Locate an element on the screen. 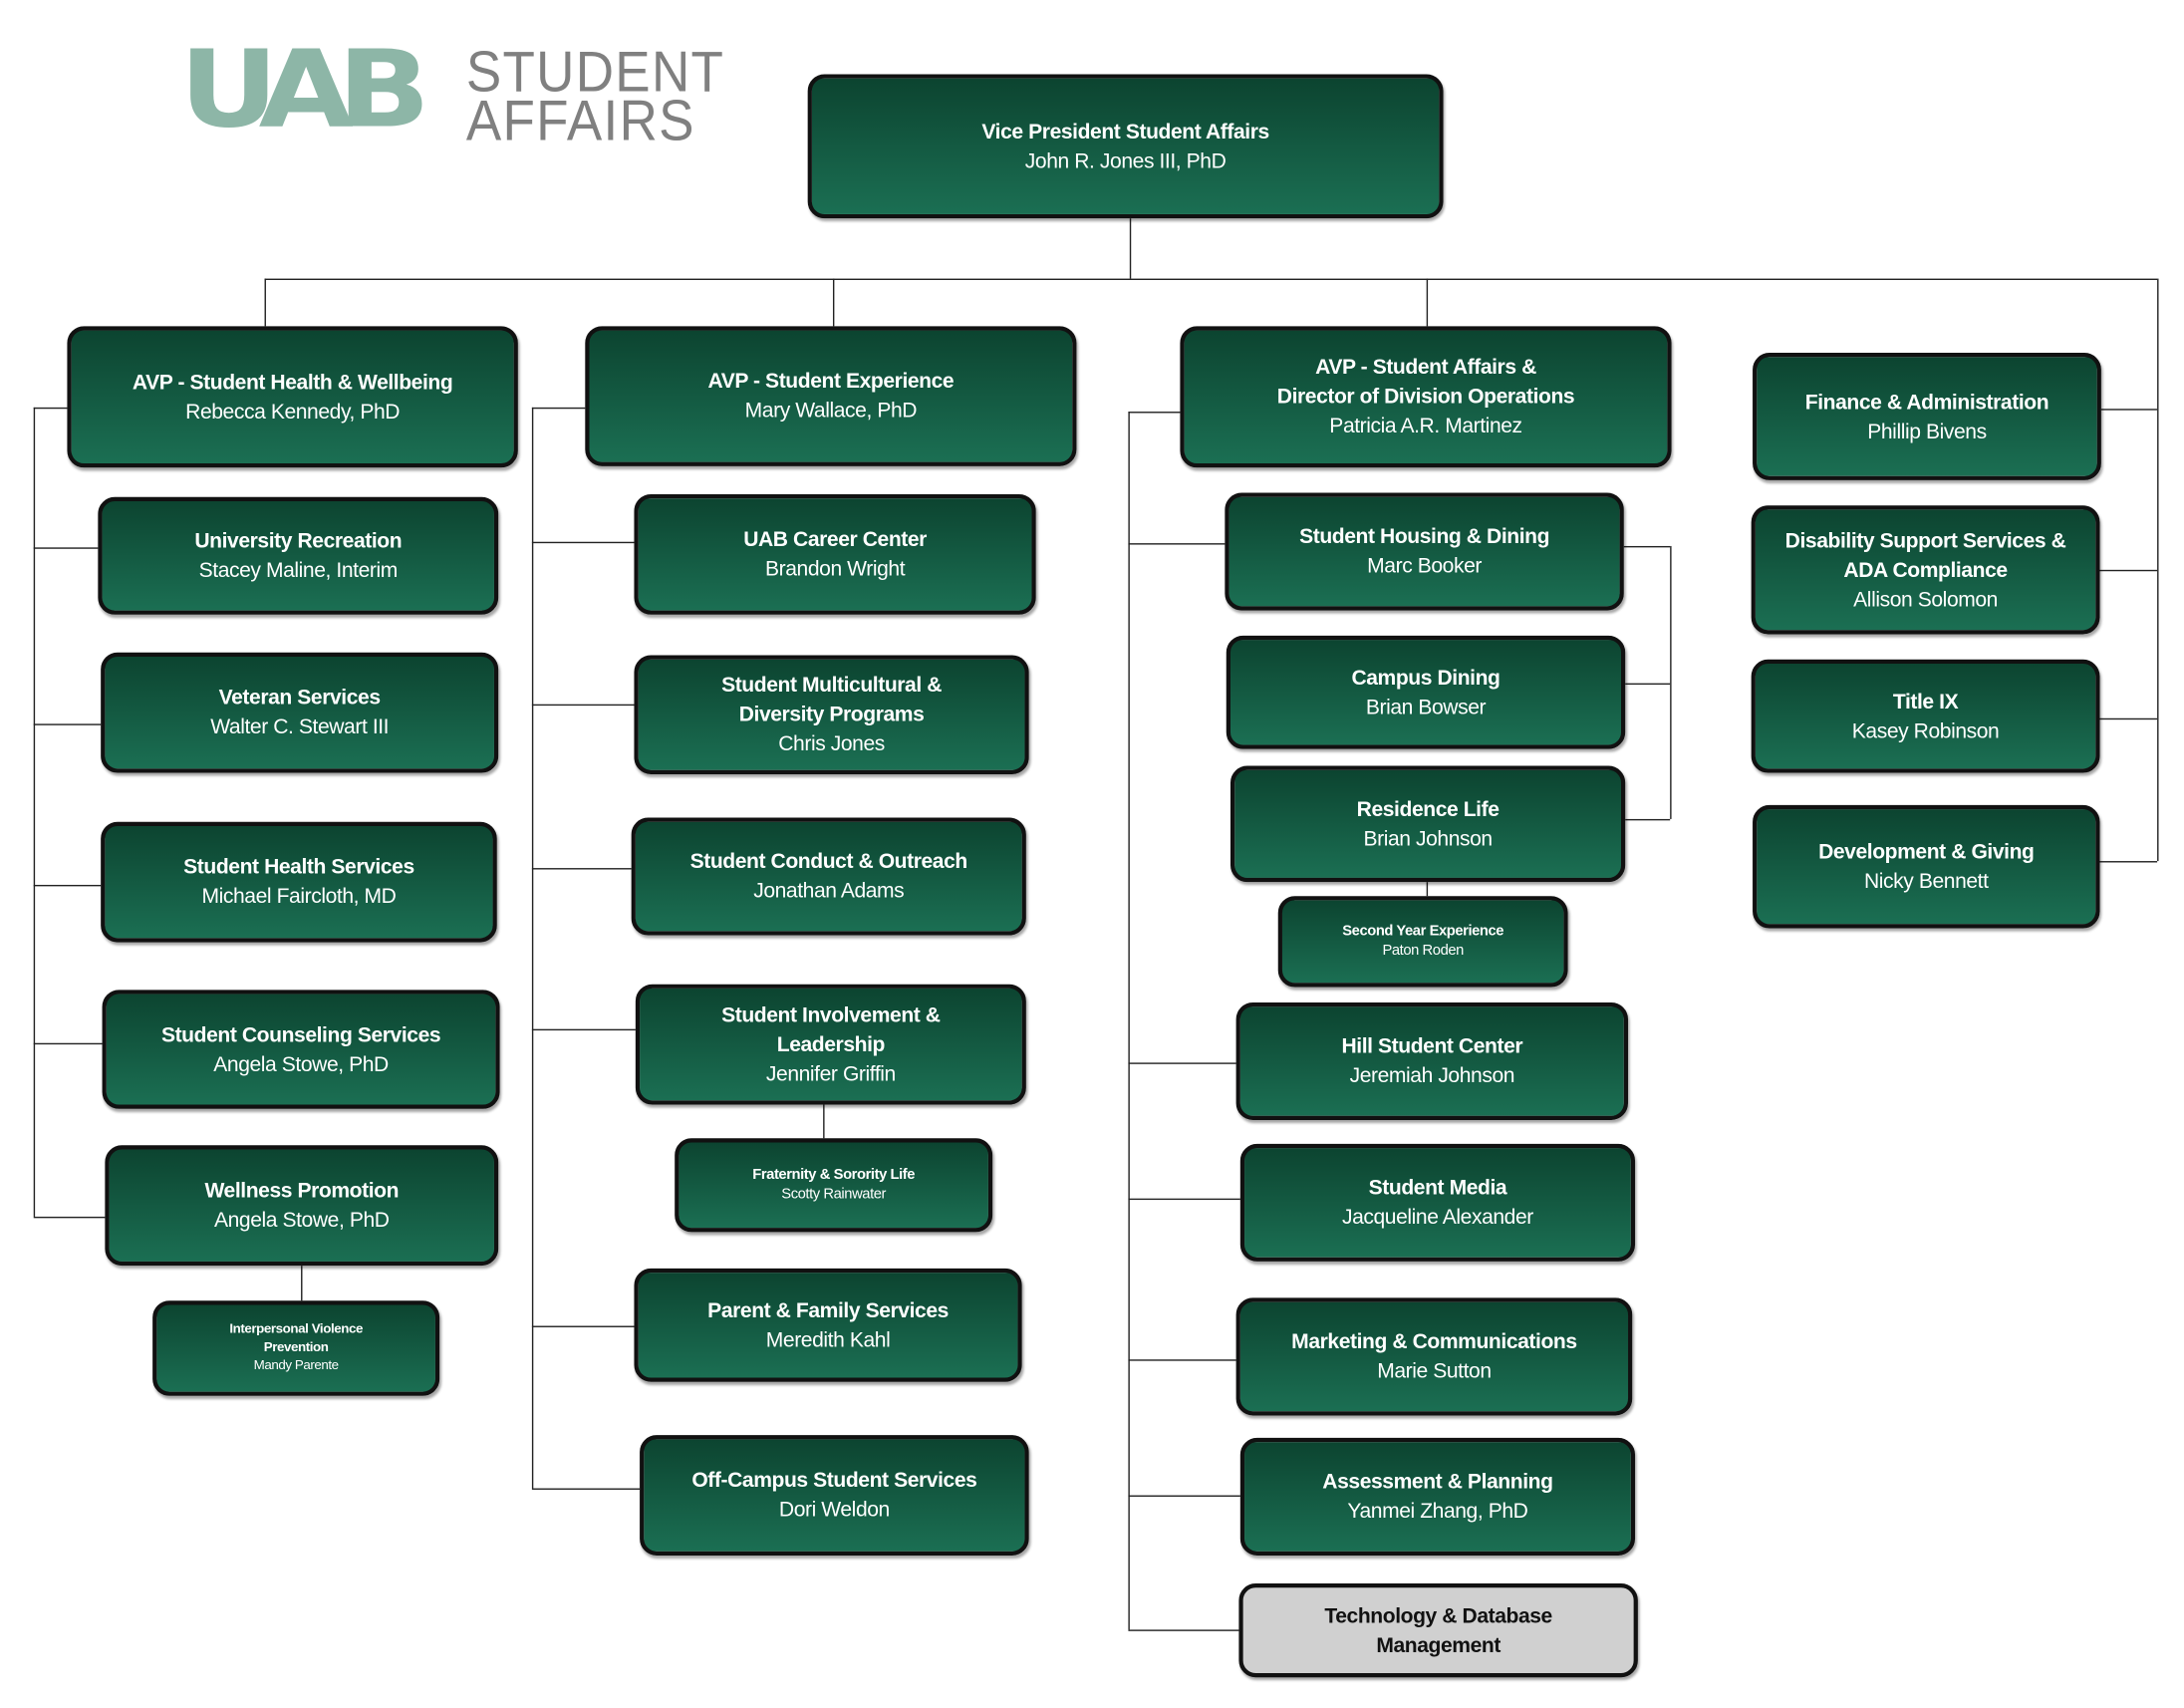  box-title: Wellness Promotion is located at coordinates (302, 1191).